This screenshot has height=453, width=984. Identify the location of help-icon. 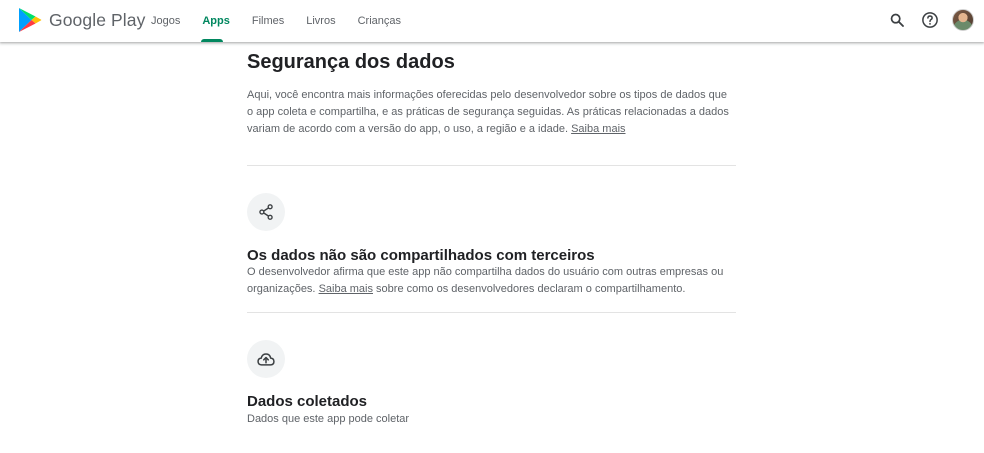
(930, 20).